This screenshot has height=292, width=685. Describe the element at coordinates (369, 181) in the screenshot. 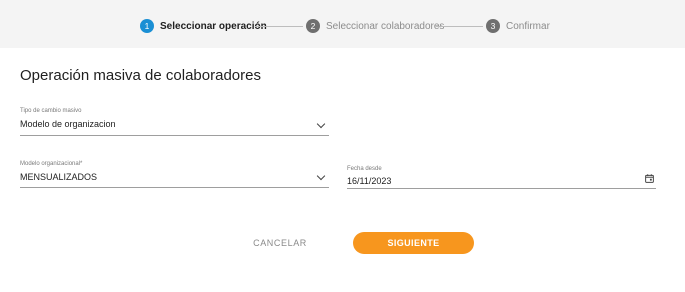

I see `field-value: 16/11/2023` at that location.